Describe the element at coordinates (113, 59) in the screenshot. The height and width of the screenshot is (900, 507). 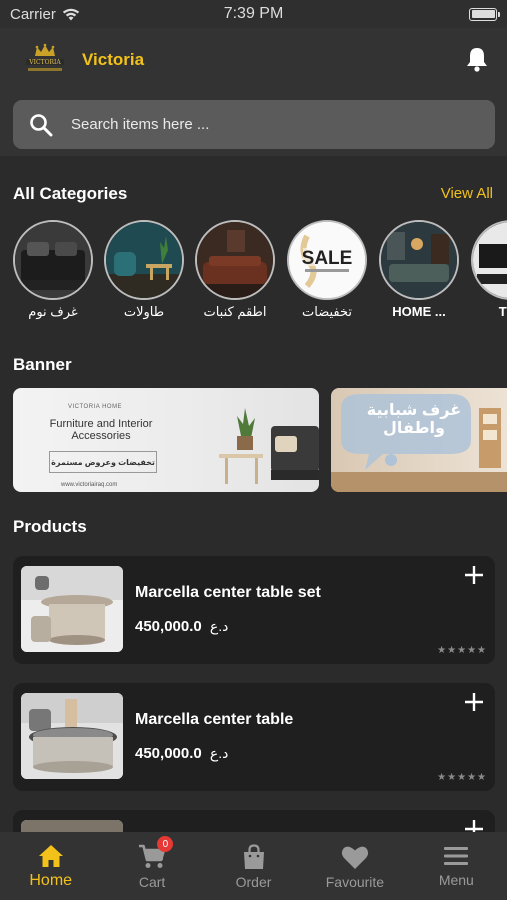
I see `brand-name: Victoria` at that location.